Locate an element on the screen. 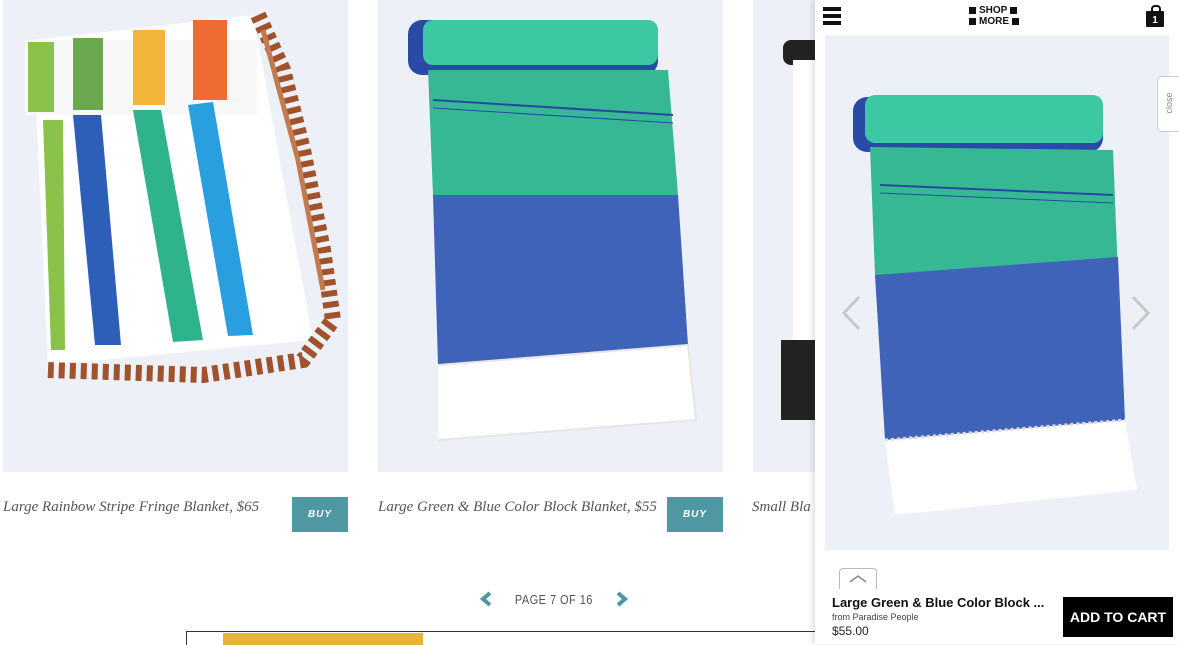 This screenshot has width=1179, height=645. drawer-prev-image-button is located at coordinates (851, 313).